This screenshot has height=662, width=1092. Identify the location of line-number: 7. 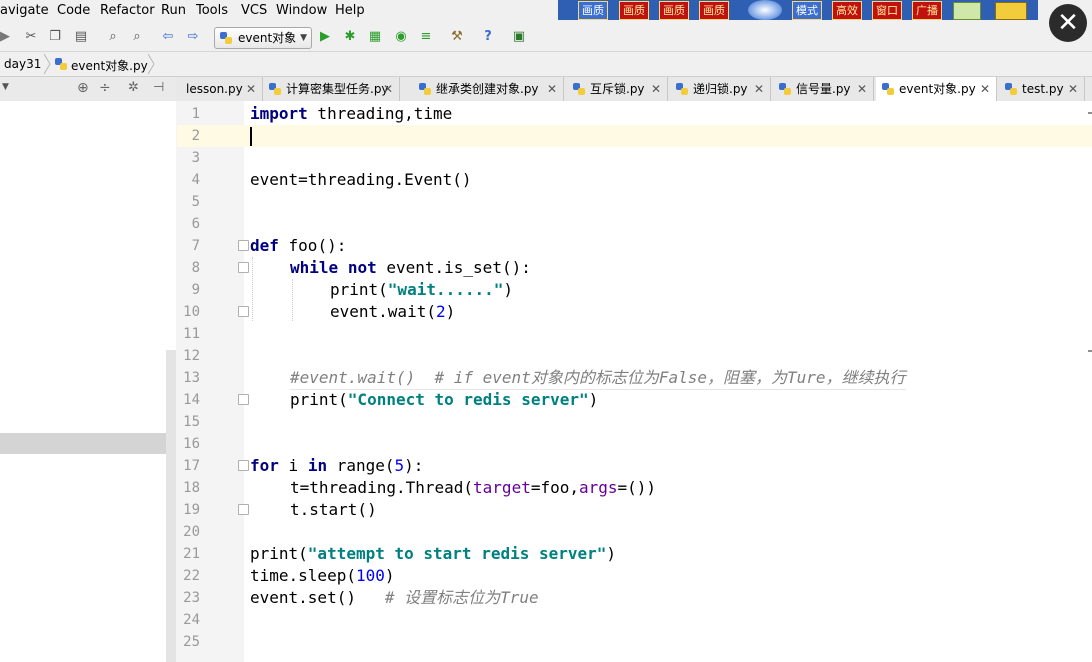
(195, 246).